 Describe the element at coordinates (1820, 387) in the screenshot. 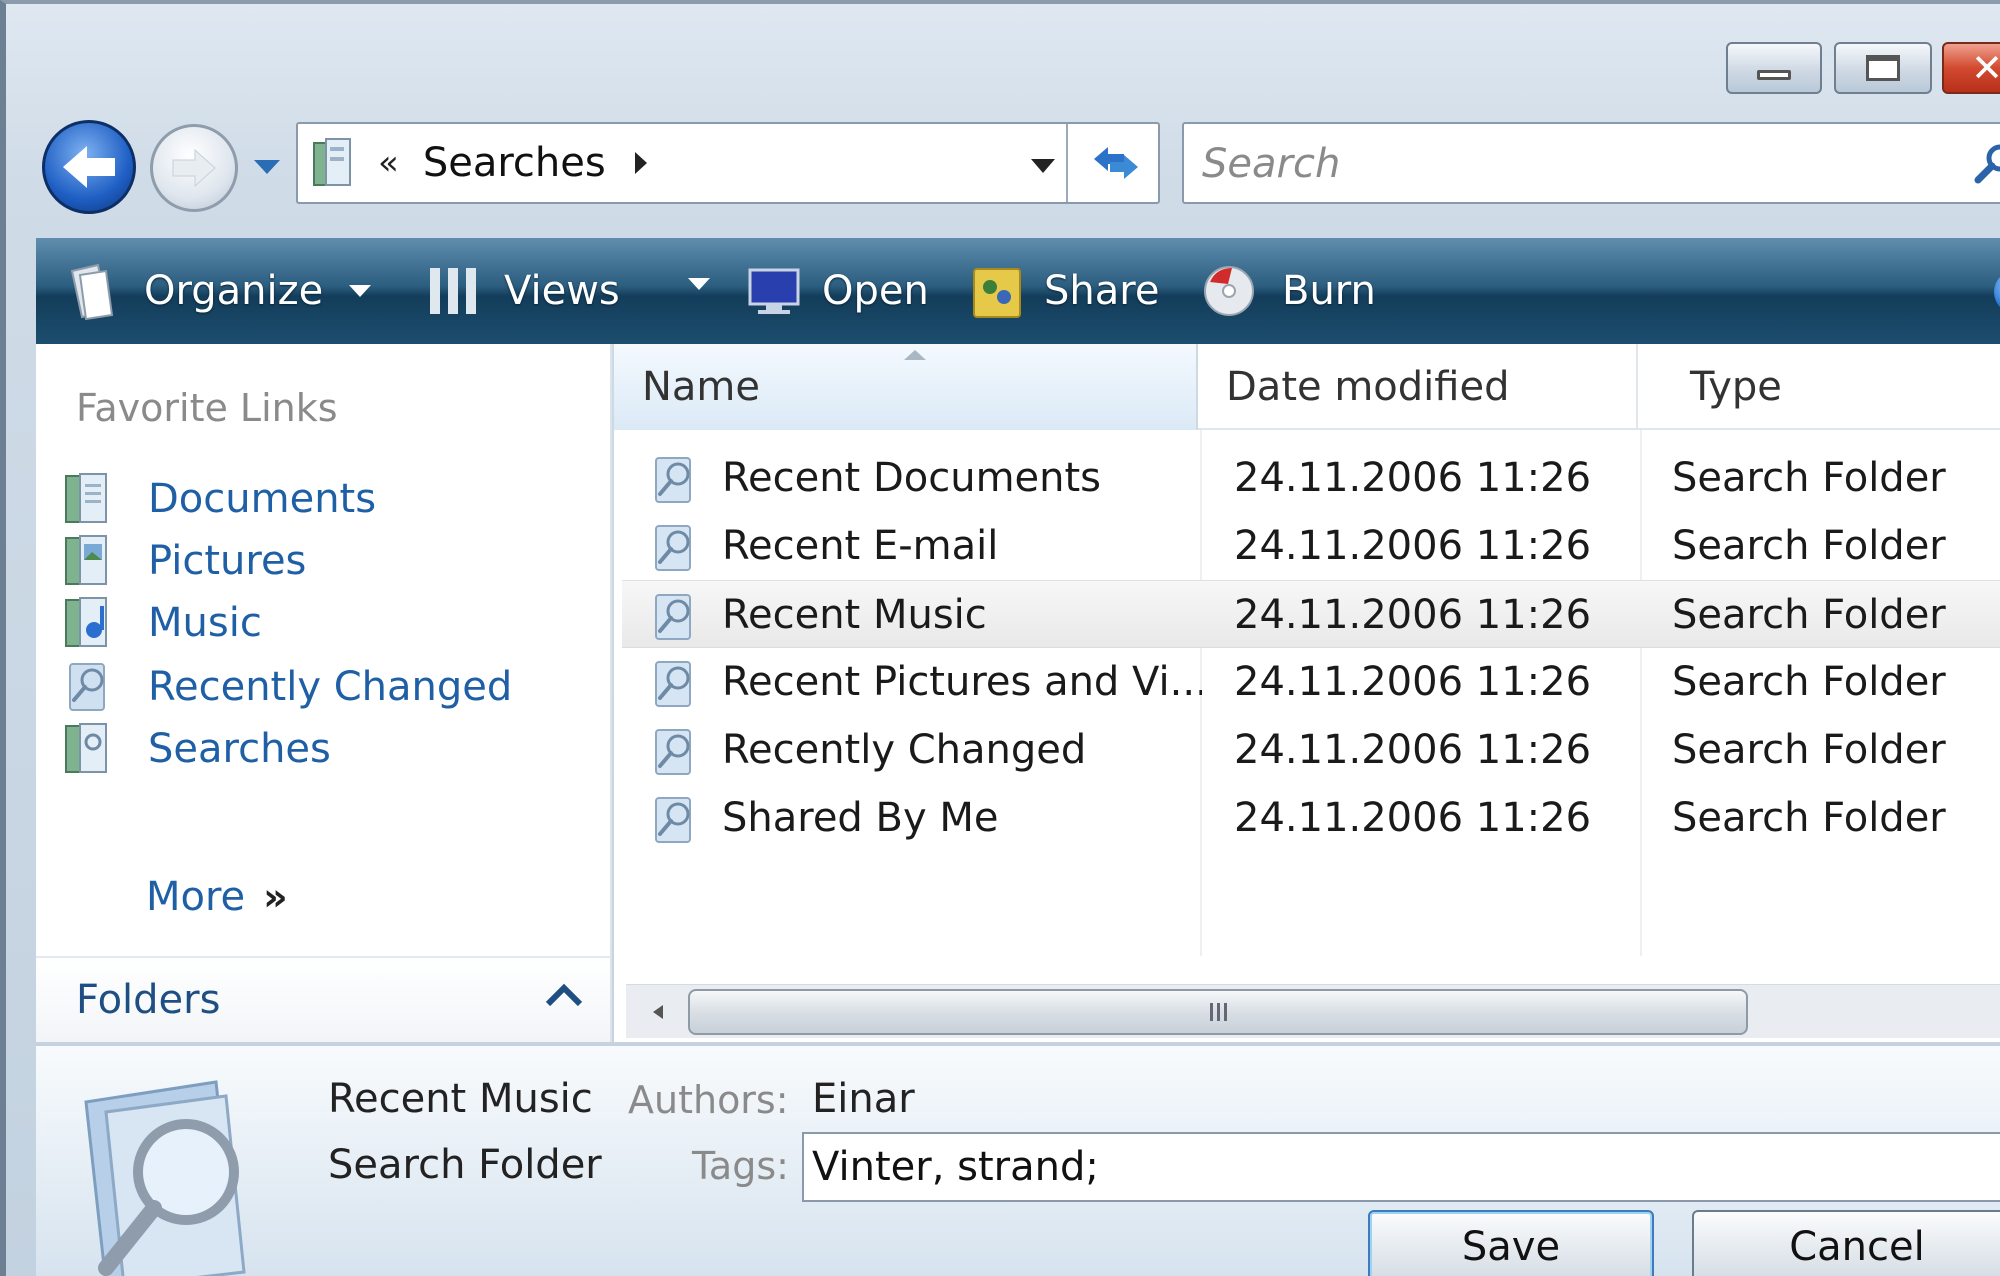

I see `column-header-type: Type` at that location.